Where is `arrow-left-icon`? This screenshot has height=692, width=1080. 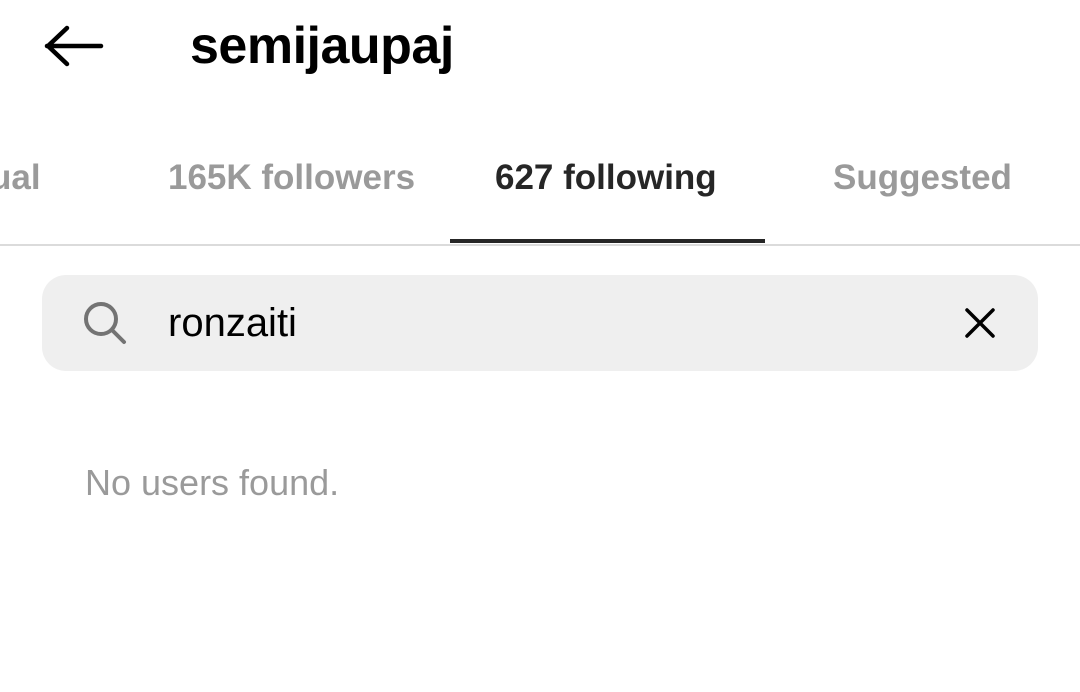
arrow-left-icon is located at coordinates (74, 46).